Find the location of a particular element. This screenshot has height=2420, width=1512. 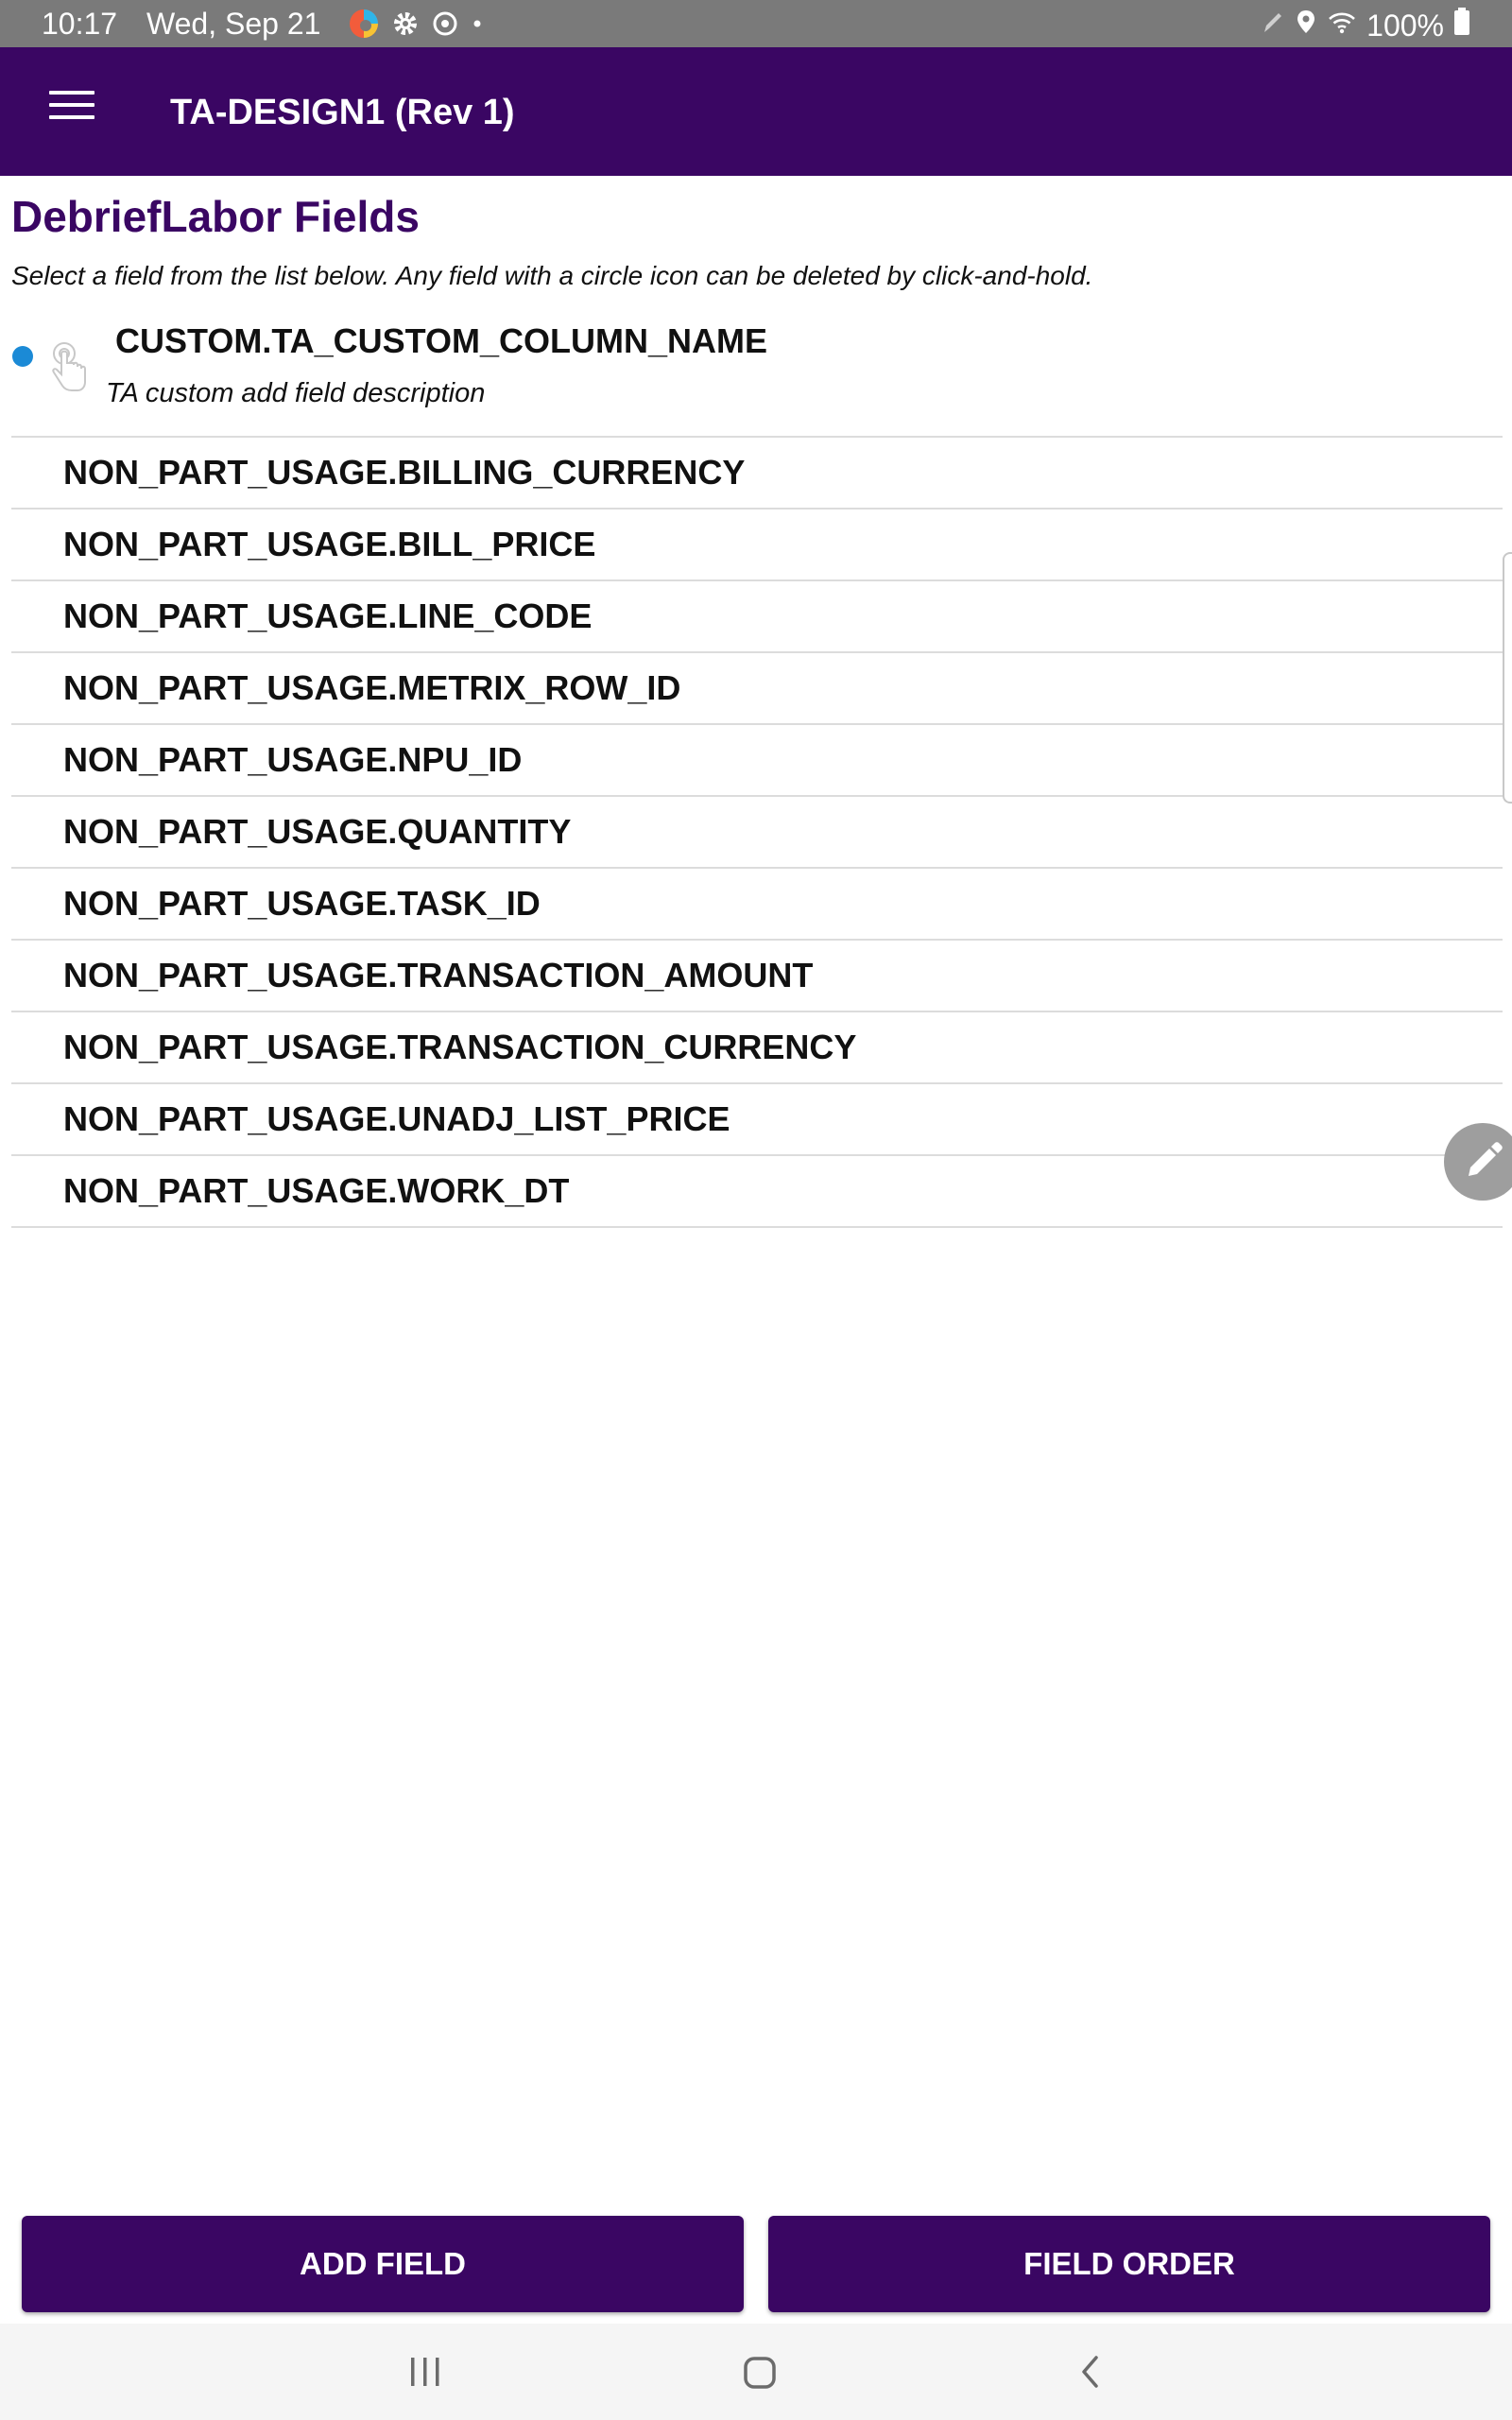

status-icons-right: 100% is located at coordinates (1365, 26).